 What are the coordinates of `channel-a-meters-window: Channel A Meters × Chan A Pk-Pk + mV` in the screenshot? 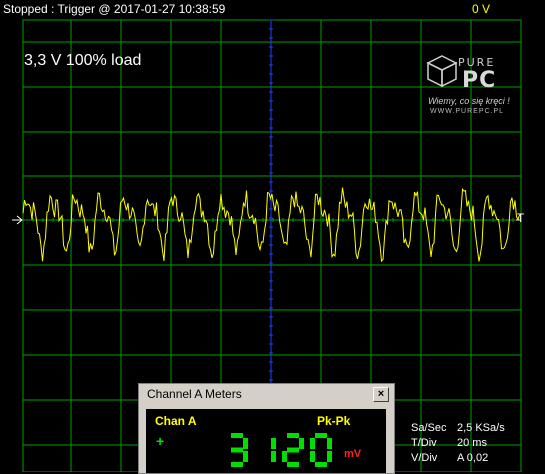 It's located at (266, 428).